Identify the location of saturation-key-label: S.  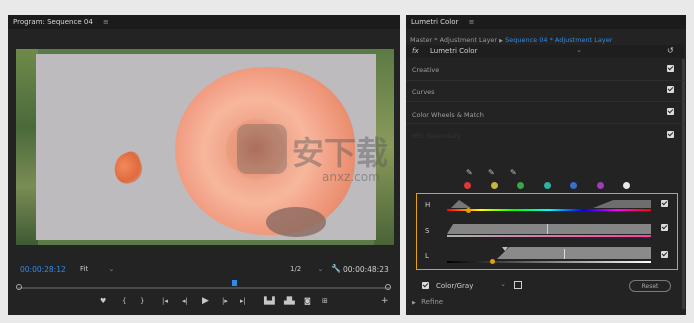
(427, 231).